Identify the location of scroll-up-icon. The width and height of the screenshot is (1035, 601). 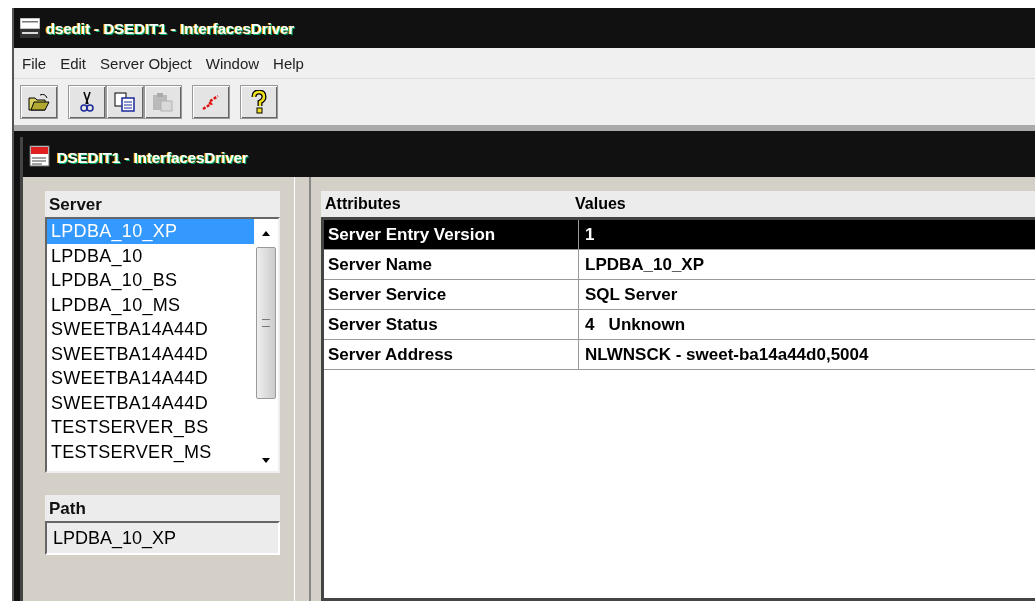
(266, 233).